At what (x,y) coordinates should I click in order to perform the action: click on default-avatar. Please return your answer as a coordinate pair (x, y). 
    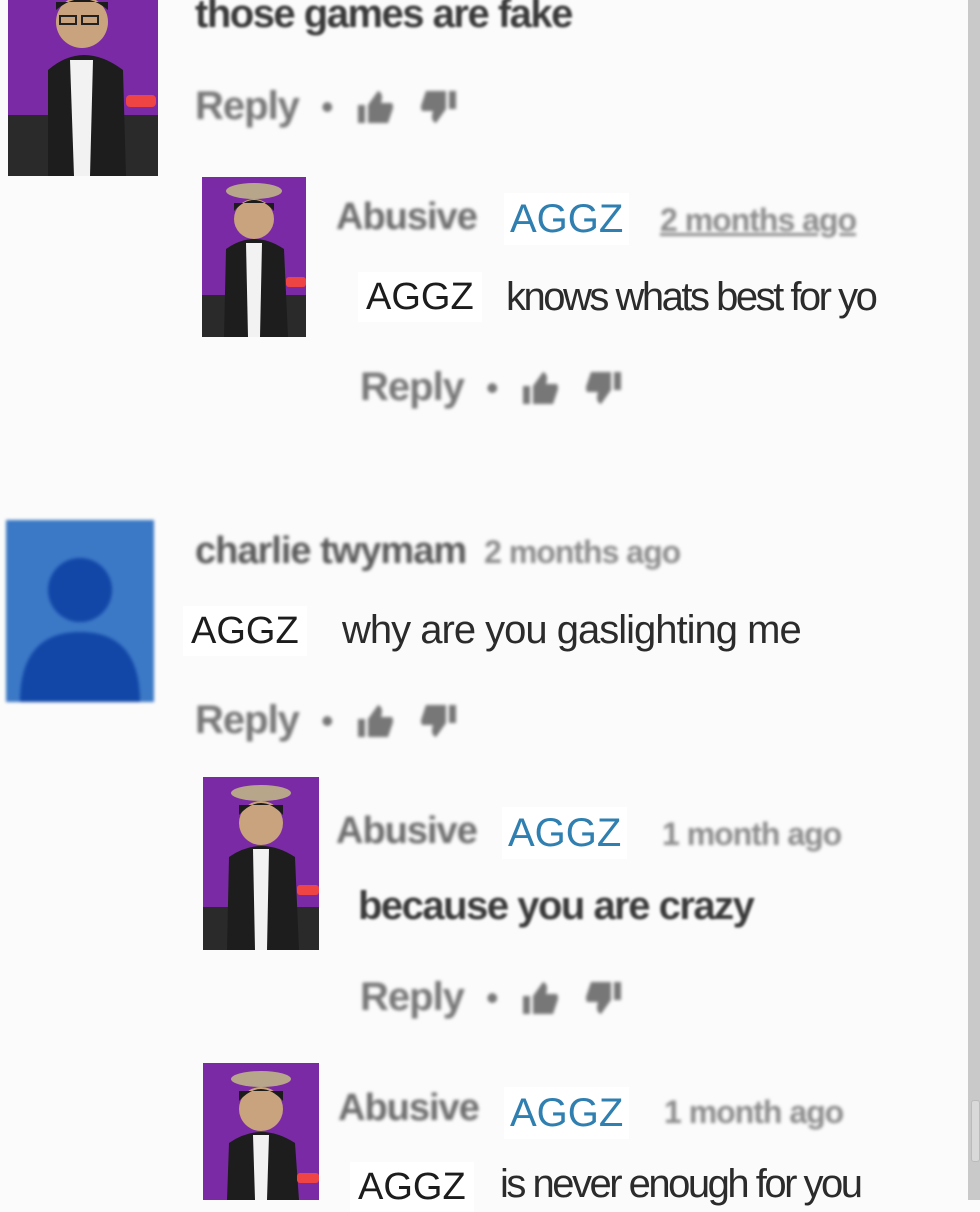
    Looking at the image, I should click on (80, 611).